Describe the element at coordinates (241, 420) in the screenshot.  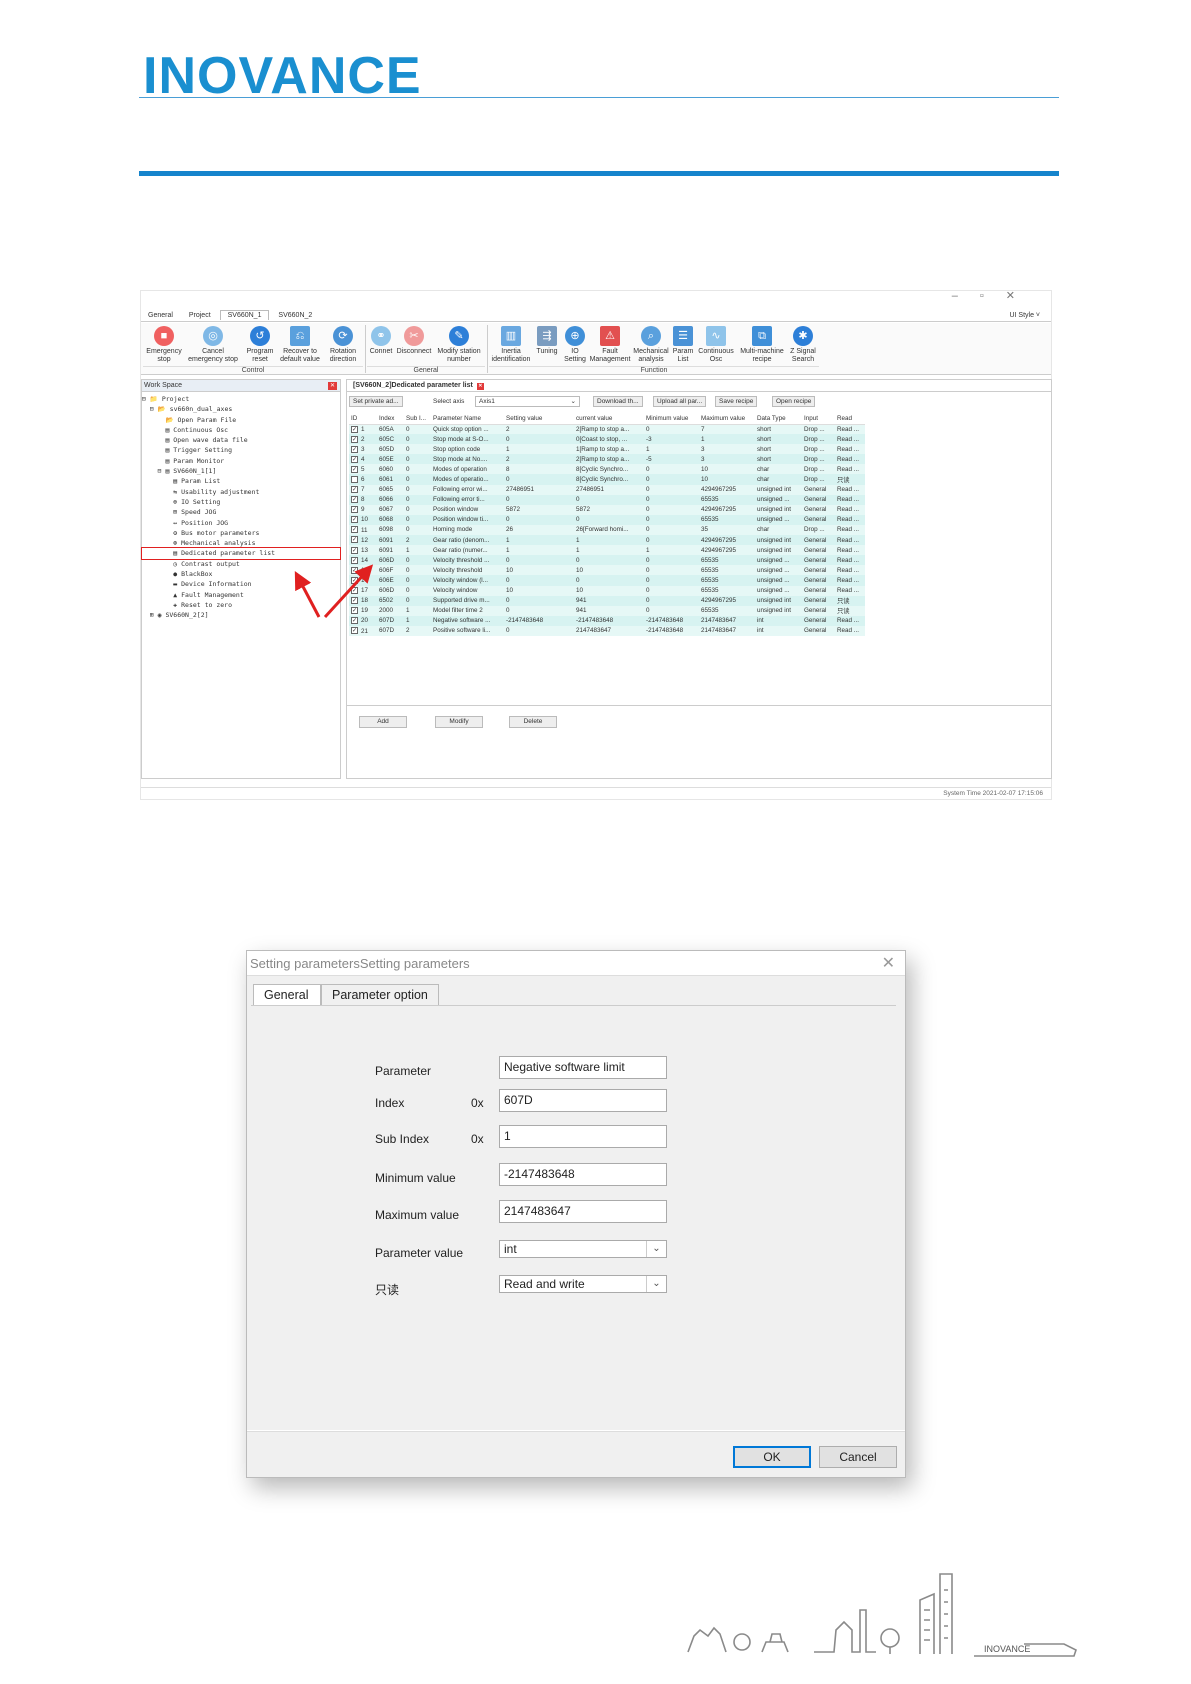
I see `tree-item: 📂 Open Param File` at that location.